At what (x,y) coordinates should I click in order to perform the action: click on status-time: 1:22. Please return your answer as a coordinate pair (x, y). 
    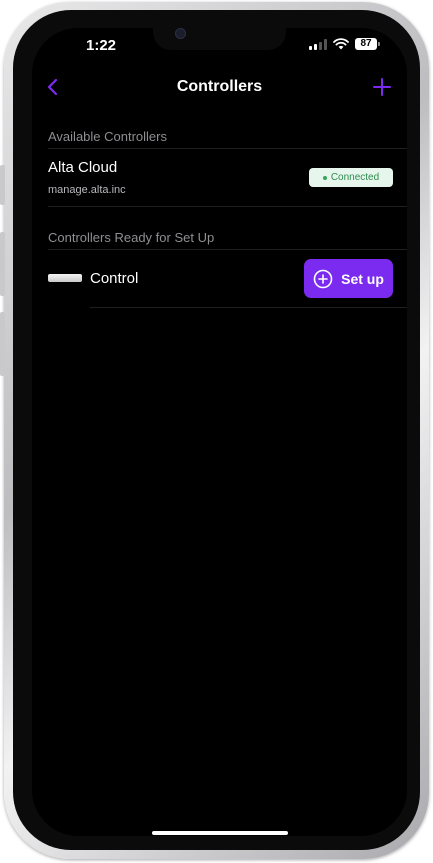
    Looking at the image, I should click on (101, 45).